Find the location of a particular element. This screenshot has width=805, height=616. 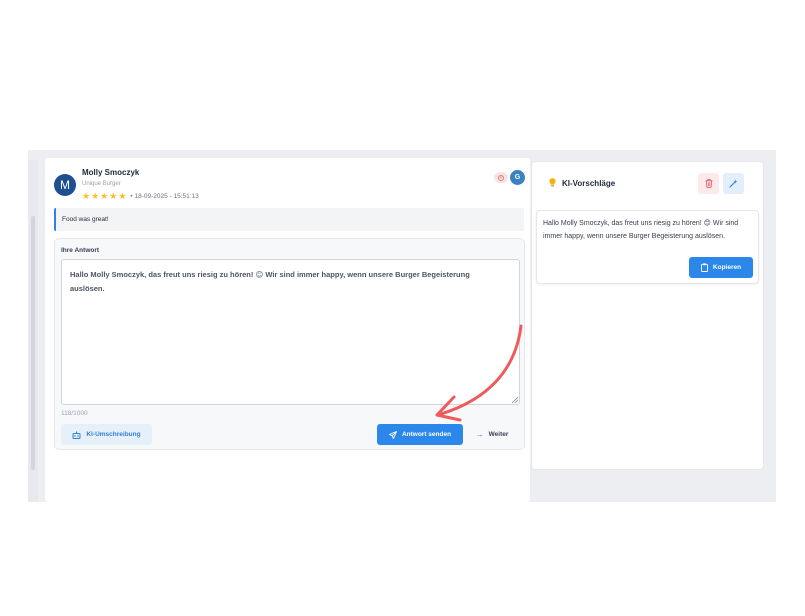

arrow-right-icon: → is located at coordinates (479, 434).